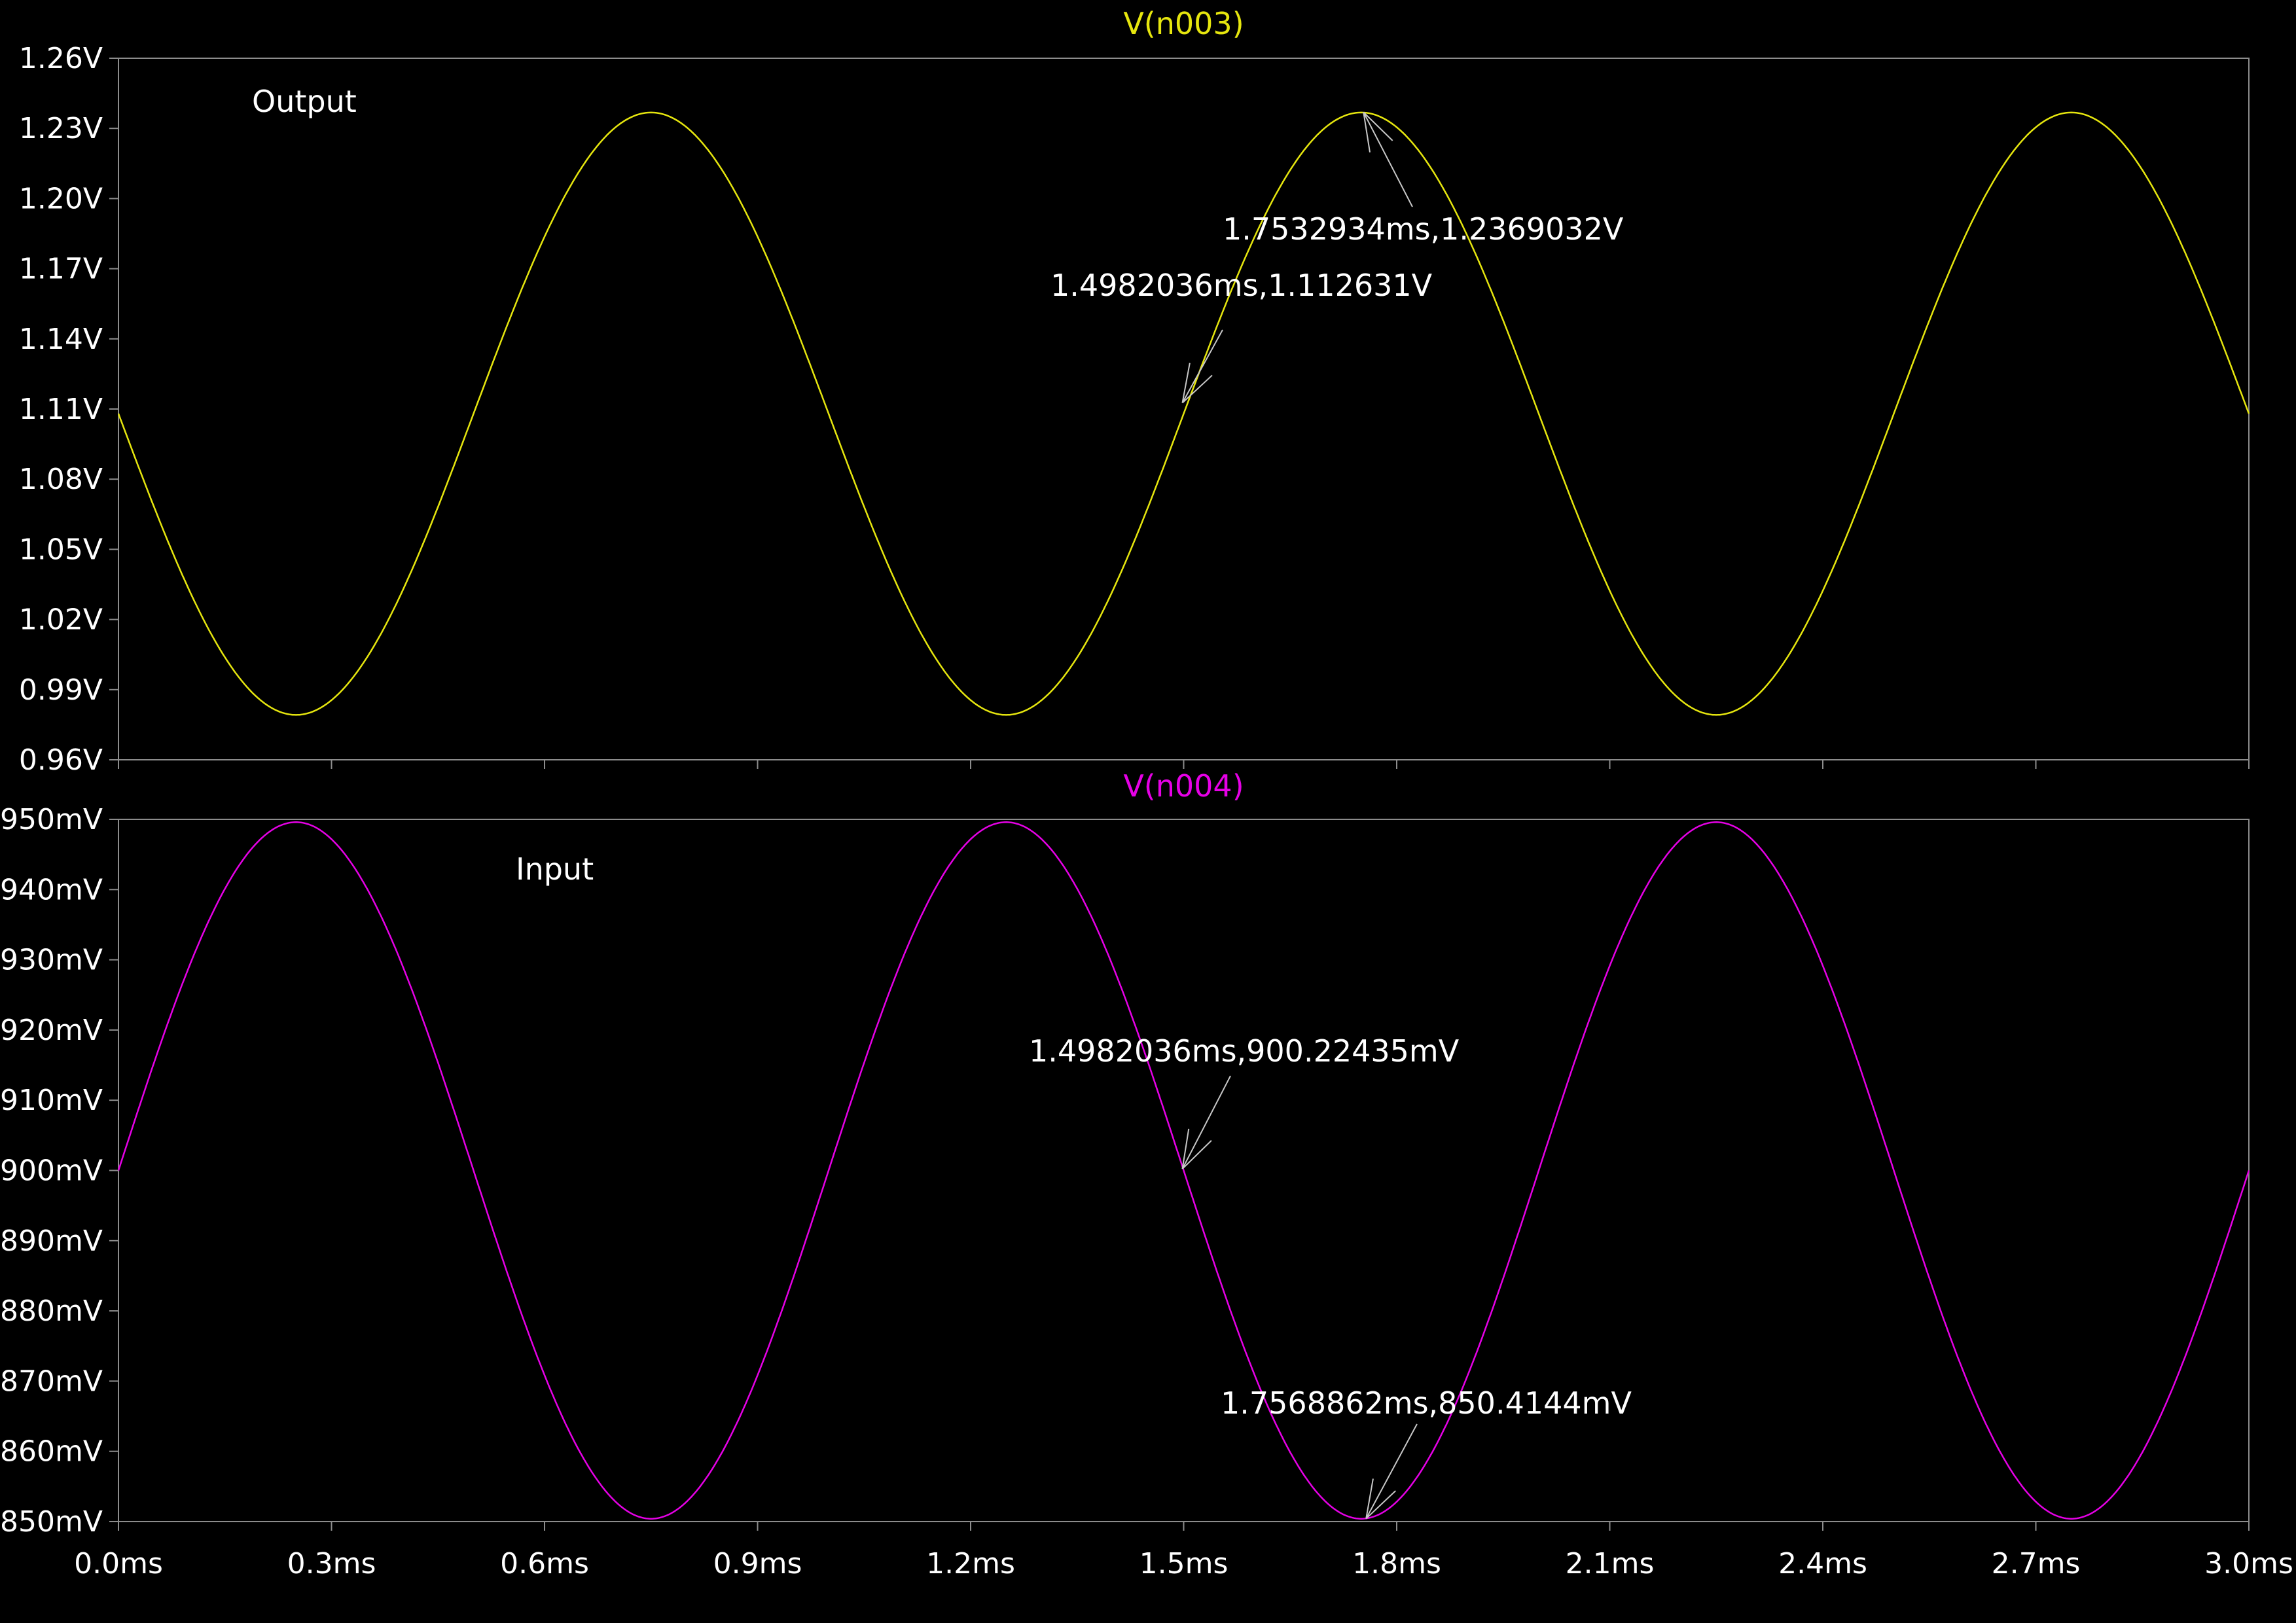  Describe the element at coordinates (1396, 1563) in the screenshot. I see `x-tick-label: 1.8ms` at that location.